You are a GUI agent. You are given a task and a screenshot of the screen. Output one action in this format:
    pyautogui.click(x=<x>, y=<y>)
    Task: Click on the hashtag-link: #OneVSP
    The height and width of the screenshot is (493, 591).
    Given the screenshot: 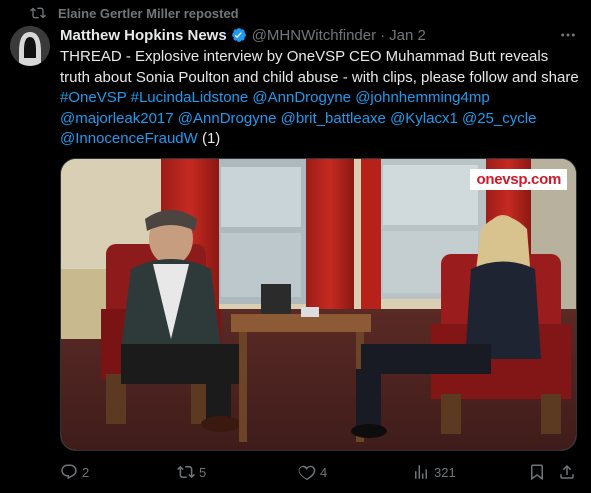 What is the action you would take?
    pyautogui.click(x=93, y=97)
    